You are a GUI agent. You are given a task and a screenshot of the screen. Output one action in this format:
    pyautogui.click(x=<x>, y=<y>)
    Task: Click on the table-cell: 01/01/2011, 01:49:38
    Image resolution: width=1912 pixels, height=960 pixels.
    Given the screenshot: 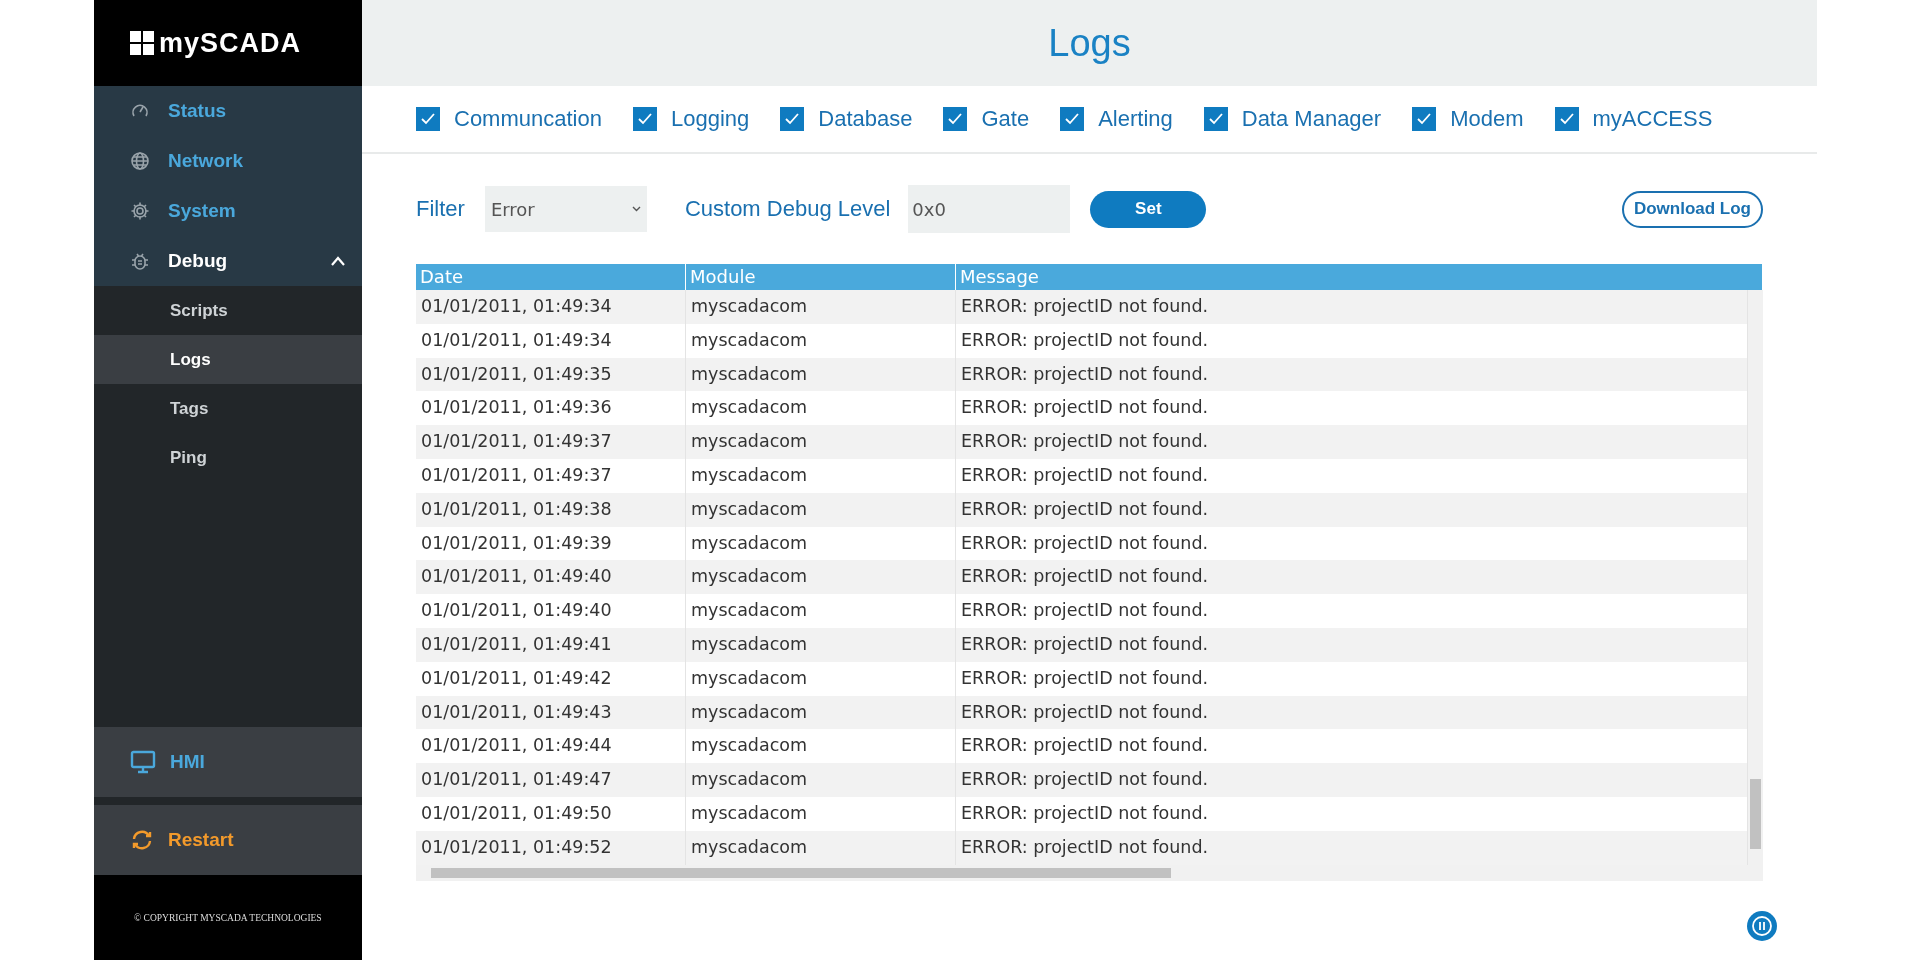 What is the action you would take?
    pyautogui.click(x=551, y=509)
    